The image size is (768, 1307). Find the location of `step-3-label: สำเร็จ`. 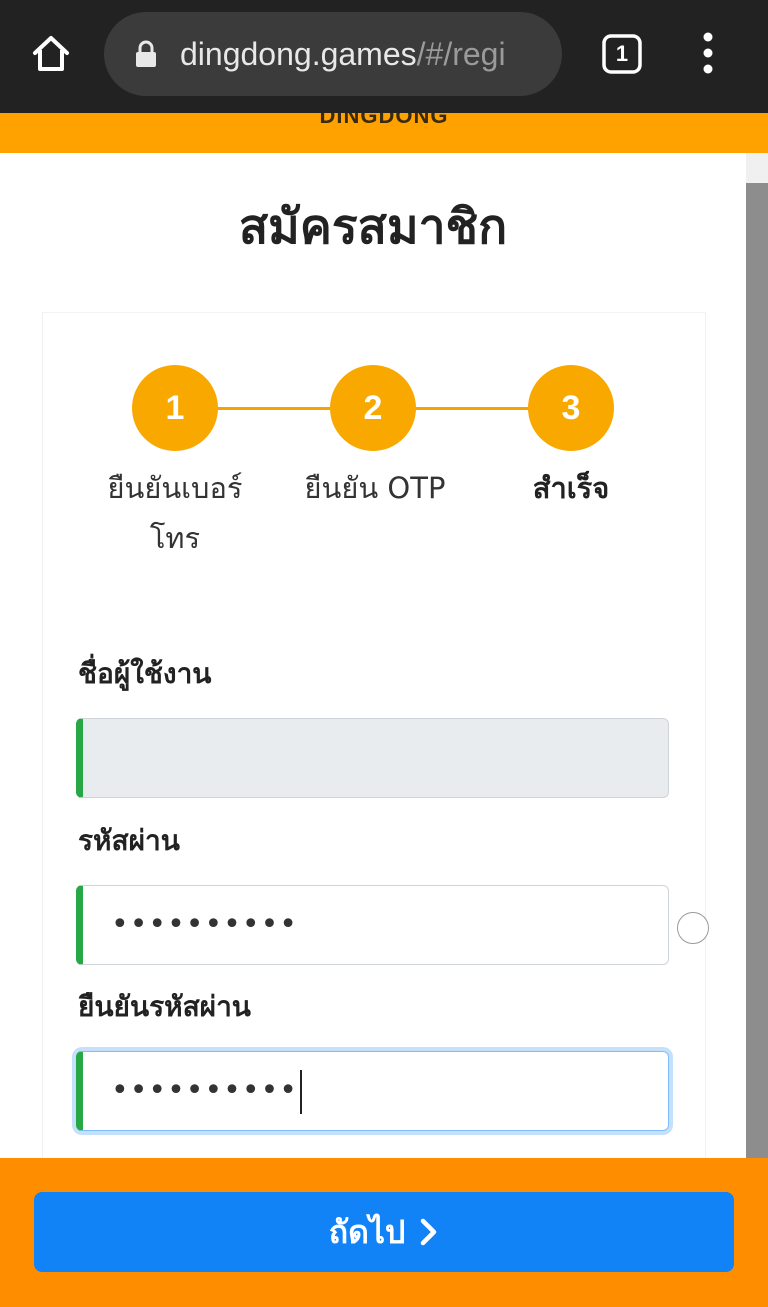

step-3-label: สำเร็จ is located at coordinates (571, 488).